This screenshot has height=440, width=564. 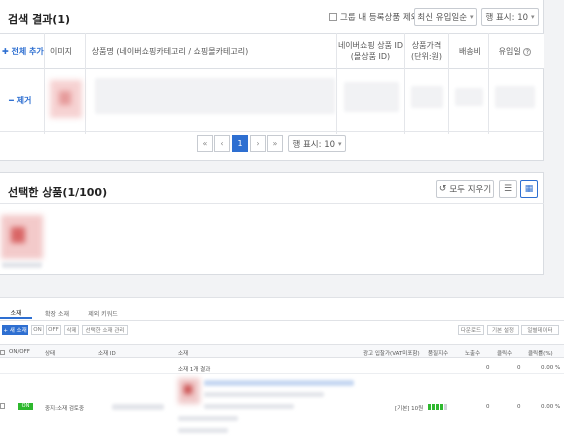 What do you see at coordinates (469, 97) in the screenshot?
I see `shipping-redacted` at bounding box center [469, 97].